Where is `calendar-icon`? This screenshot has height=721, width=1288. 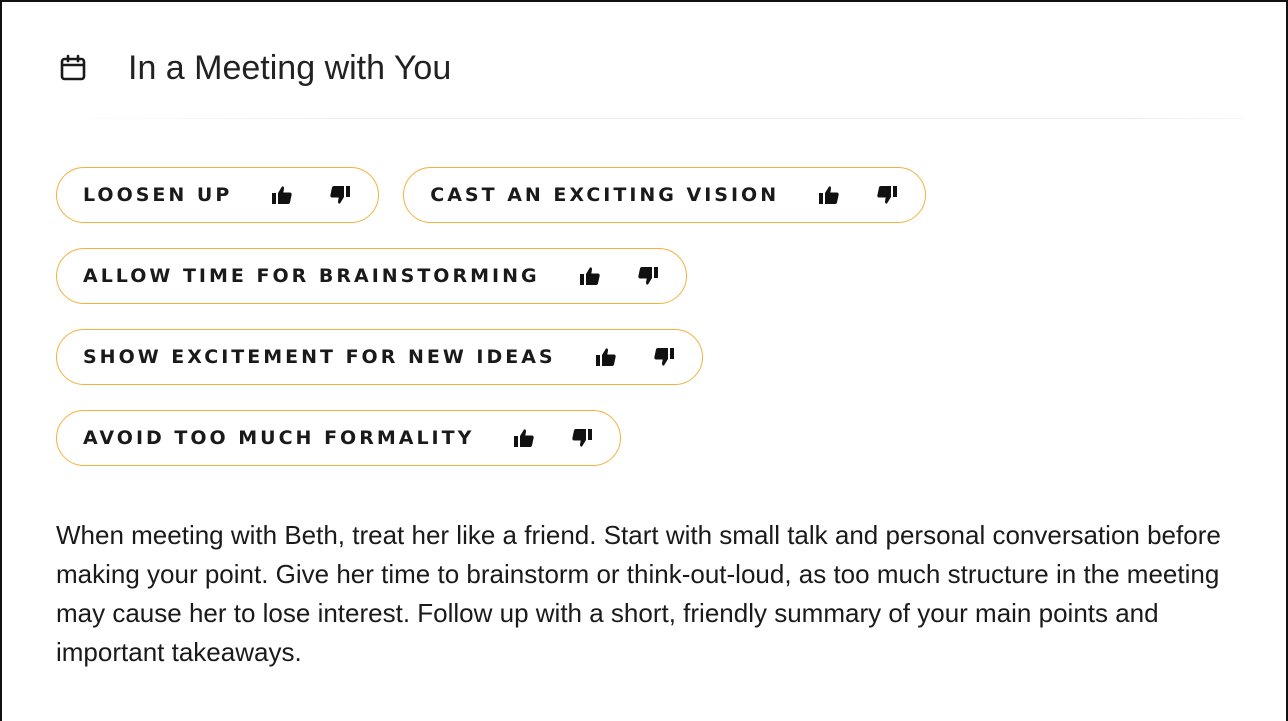 calendar-icon is located at coordinates (73, 68).